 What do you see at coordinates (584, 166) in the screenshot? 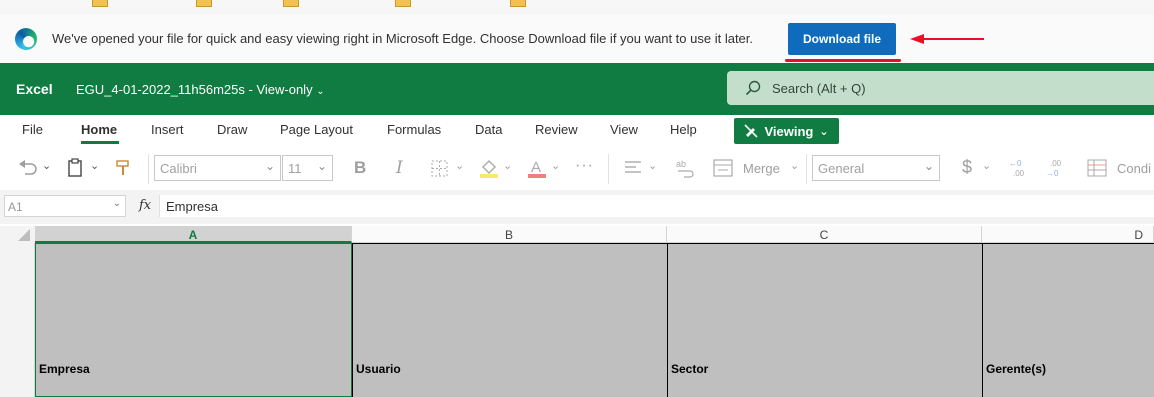
I see `more-options-icon: ···` at bounding box center [584, 166].